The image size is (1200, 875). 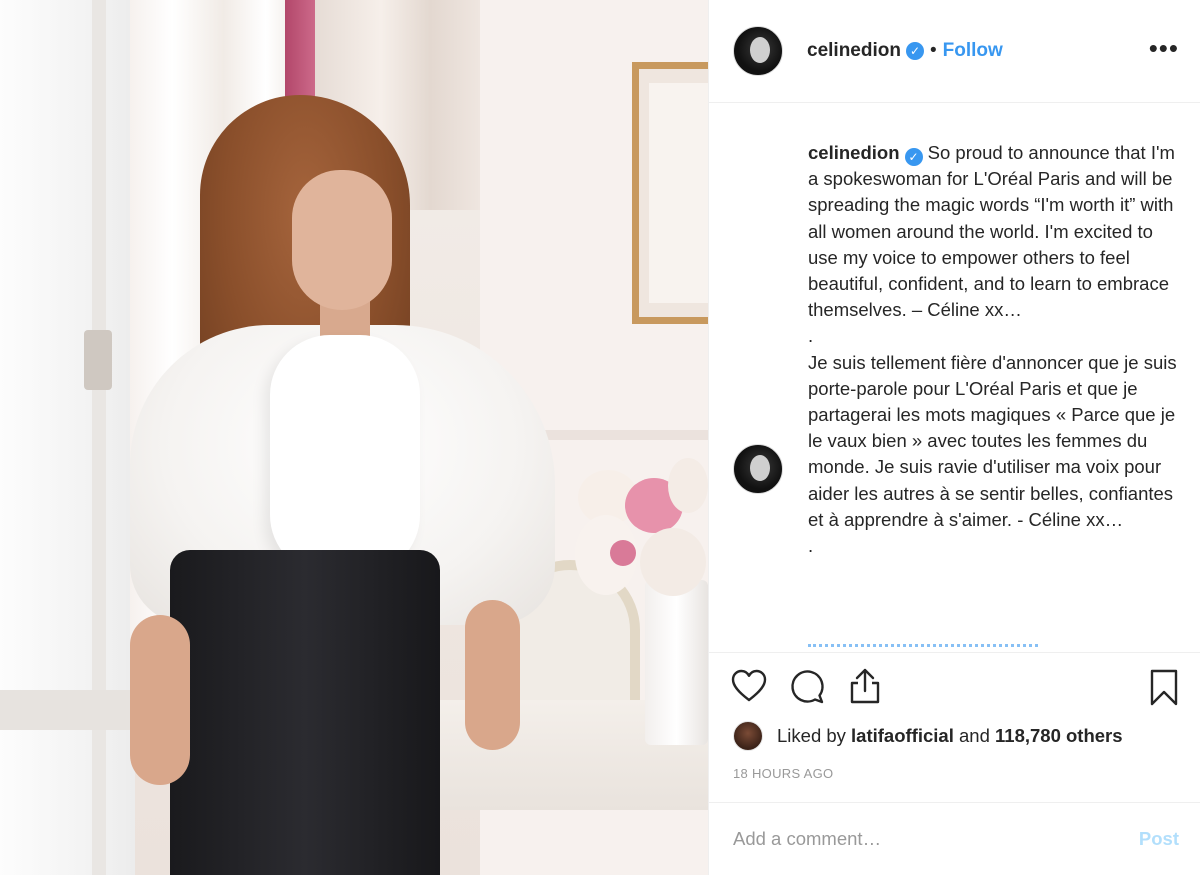 I want to click on follow-button: Follow, so click(x=973, y=51).